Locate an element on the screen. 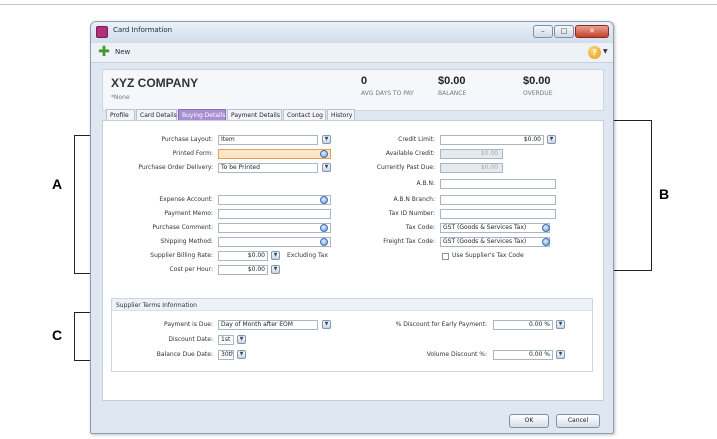 Image resolution: width=717 pixels, height=439 pixels. discount-date-select: 1st is located at coordinates (226, 340).